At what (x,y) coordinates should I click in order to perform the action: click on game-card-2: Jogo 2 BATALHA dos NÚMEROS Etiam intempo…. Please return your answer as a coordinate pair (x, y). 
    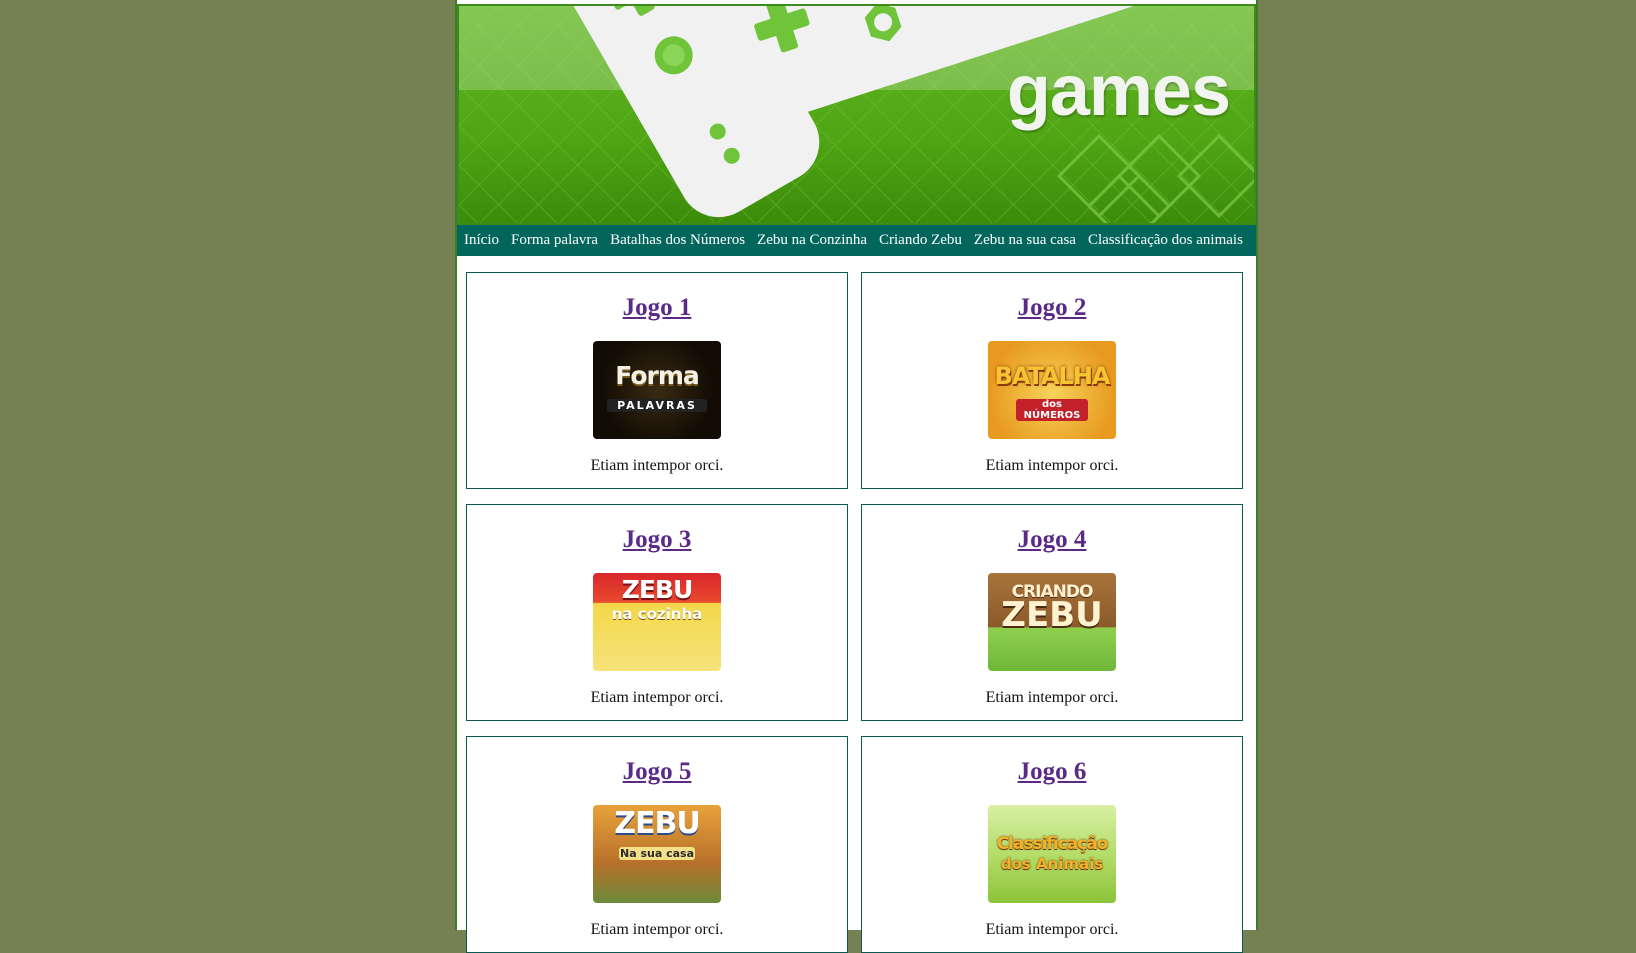
    Looking at the image, I should click on (1052, 380).